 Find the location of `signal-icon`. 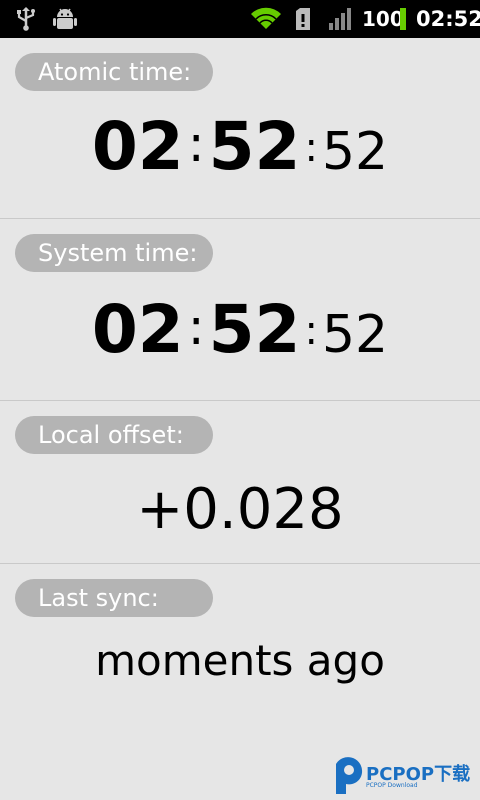

signal-icon is located at coordinates (342, 19).